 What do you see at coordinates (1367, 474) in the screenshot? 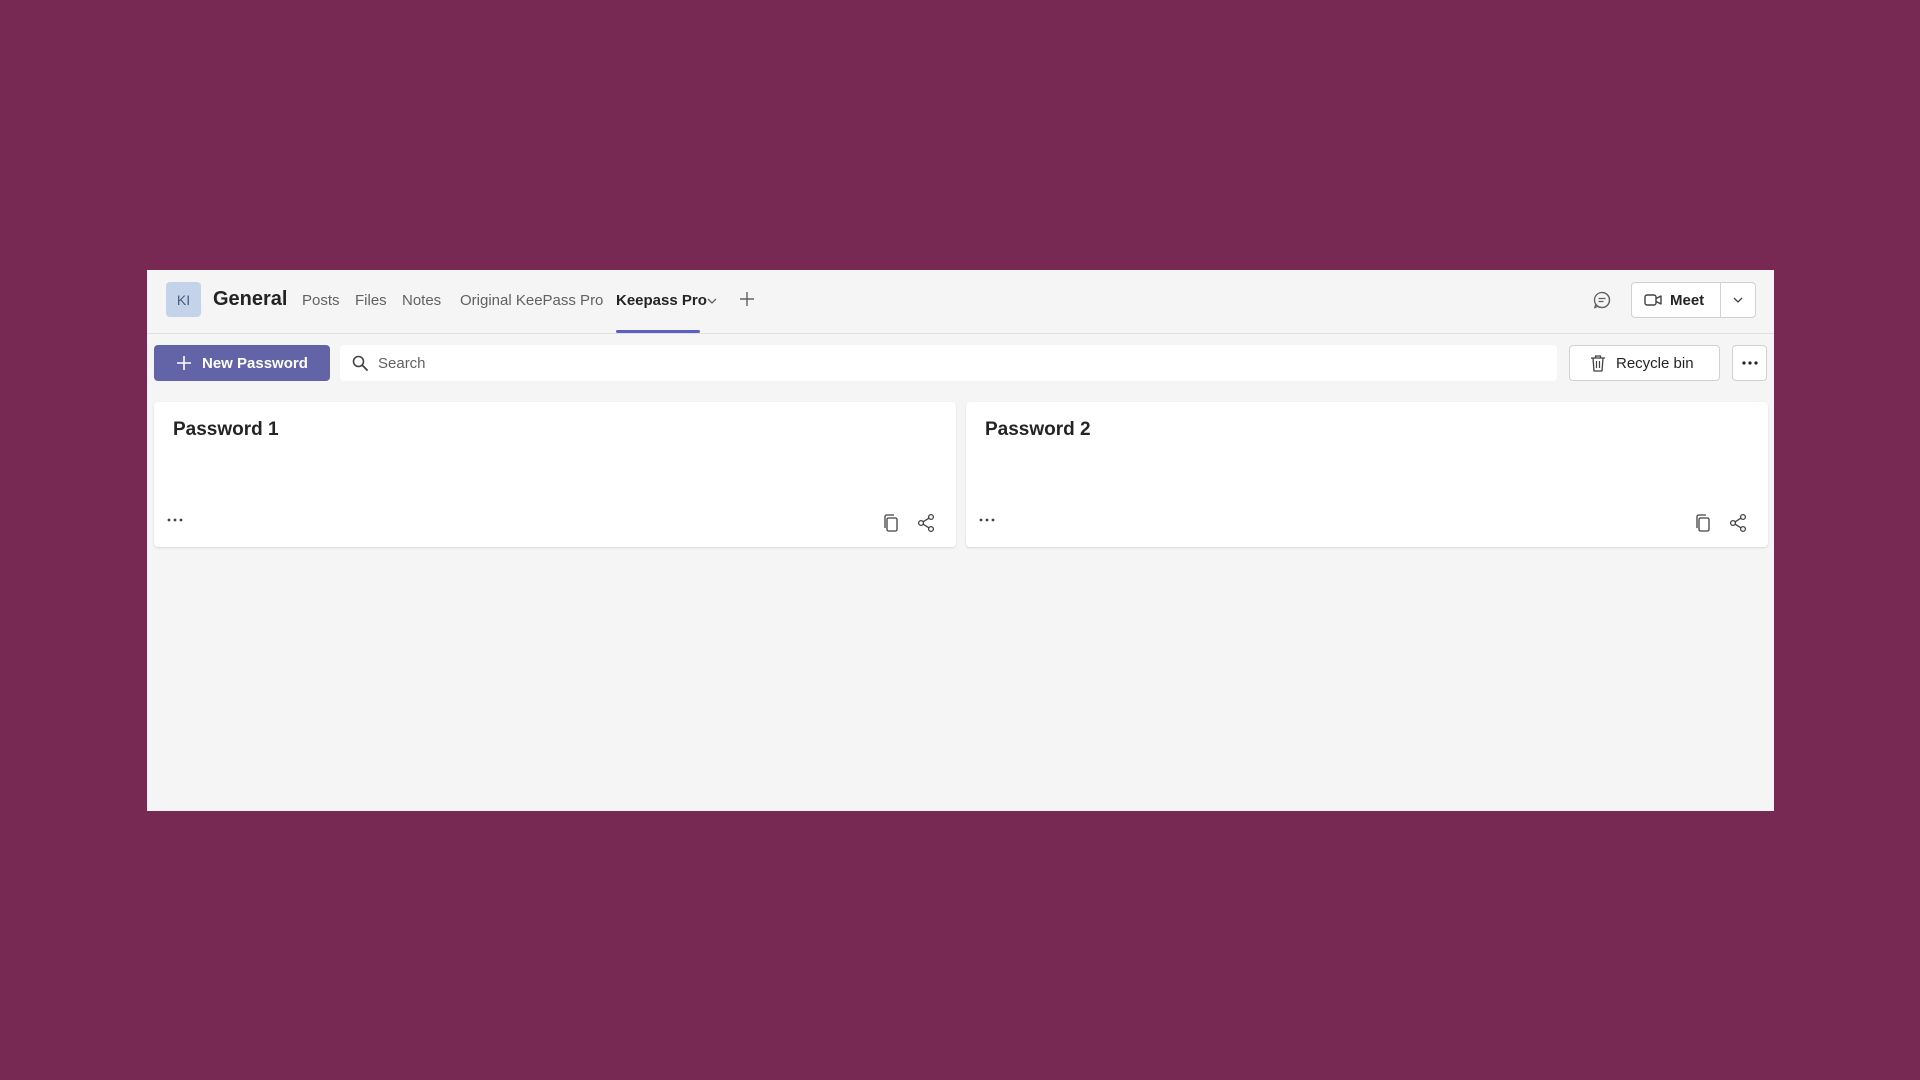
I see `password-card: Password 2` at bounding box center [1367, 474].